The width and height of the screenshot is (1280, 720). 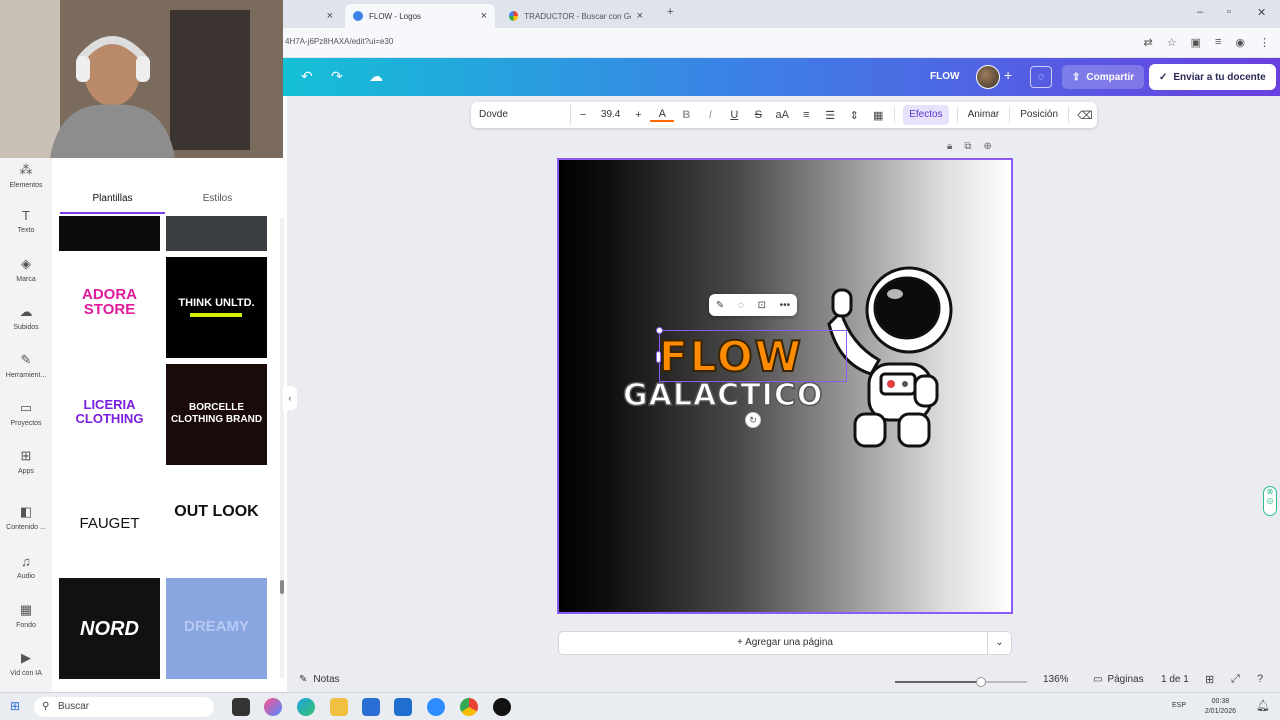 What do you see at coordinates (26, 317) in the screenshot?
I see `sidebar-item-uploads: ☁ Subidos` at bounding box center [26, 317].